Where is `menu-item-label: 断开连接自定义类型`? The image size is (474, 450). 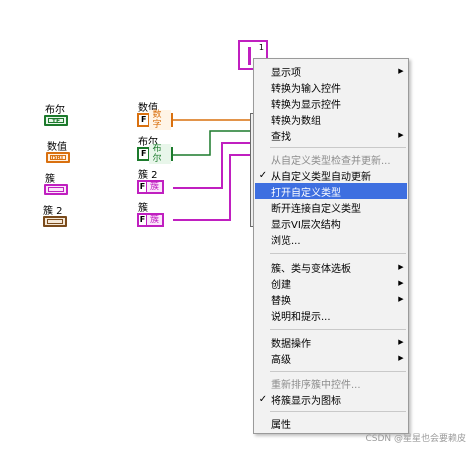 menu-item-label: 断开连接自定义类型 is located at coordinates (316, 209).